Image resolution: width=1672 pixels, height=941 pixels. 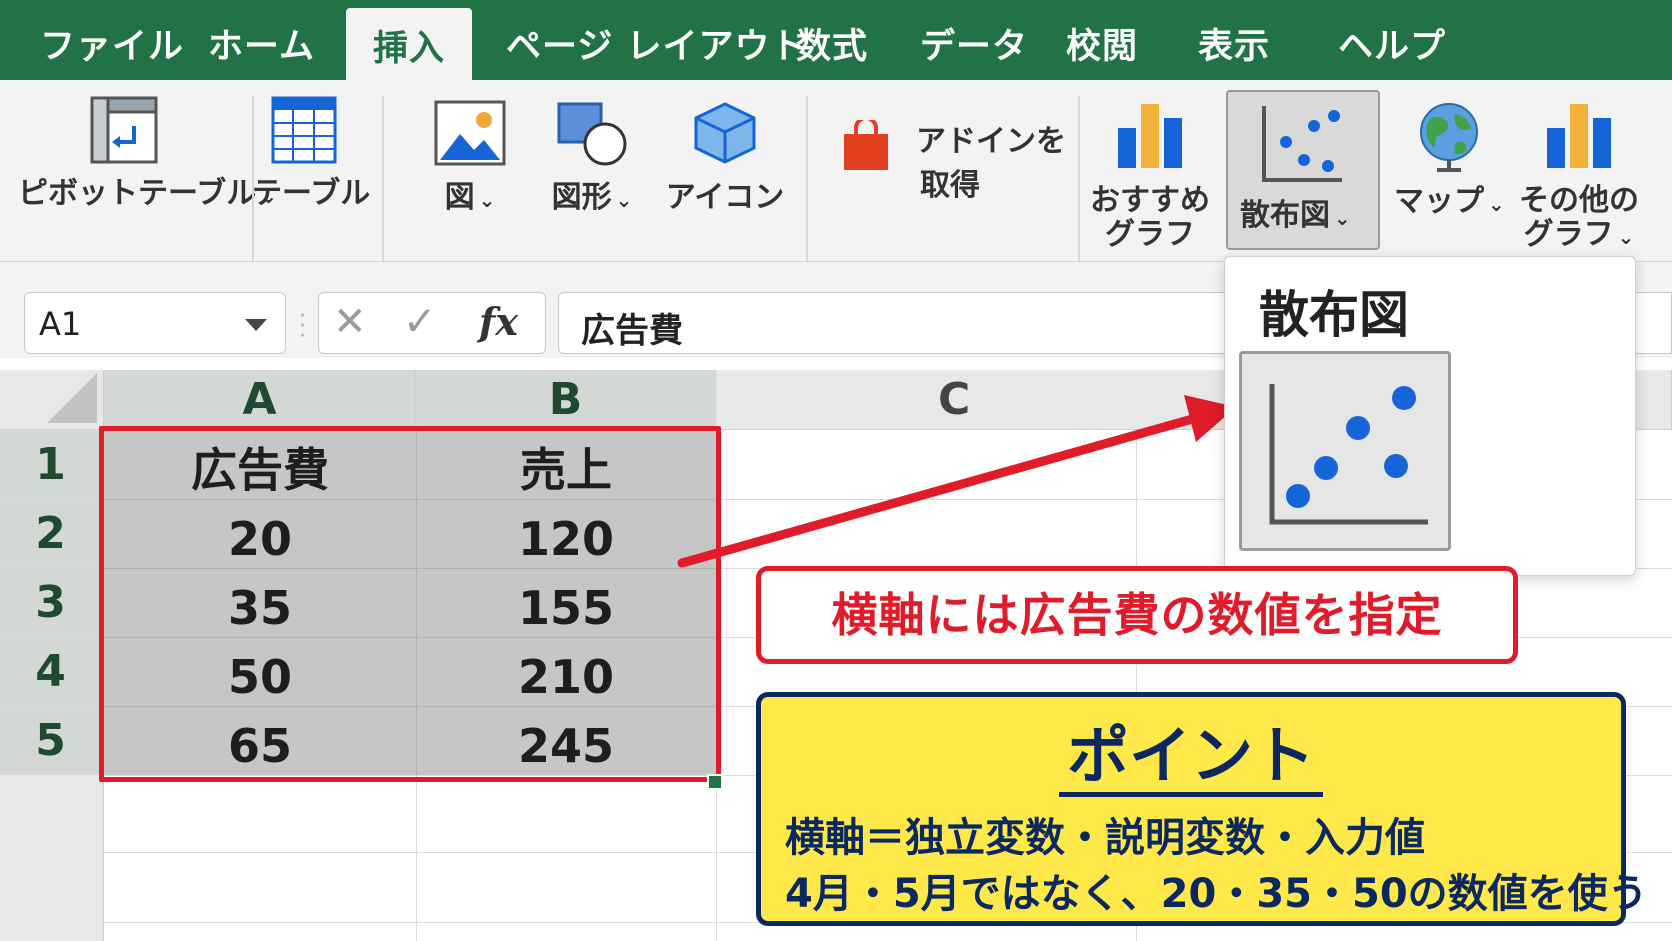 What do you see at coordinates (112, 42) in the screenshot?
I see `tab-file: ファイル` at bounding box center [112, 42].